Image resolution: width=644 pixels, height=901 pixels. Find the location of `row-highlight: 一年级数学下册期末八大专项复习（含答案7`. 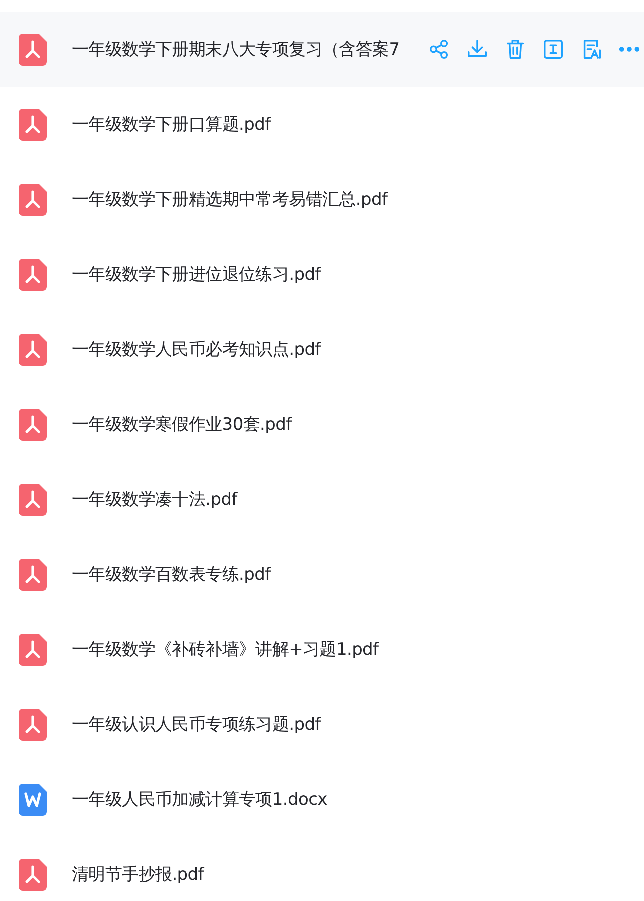

row-highlight: 一年级数学下册期末八大专项复习（含答案7 is located at coordinates (322, 49).